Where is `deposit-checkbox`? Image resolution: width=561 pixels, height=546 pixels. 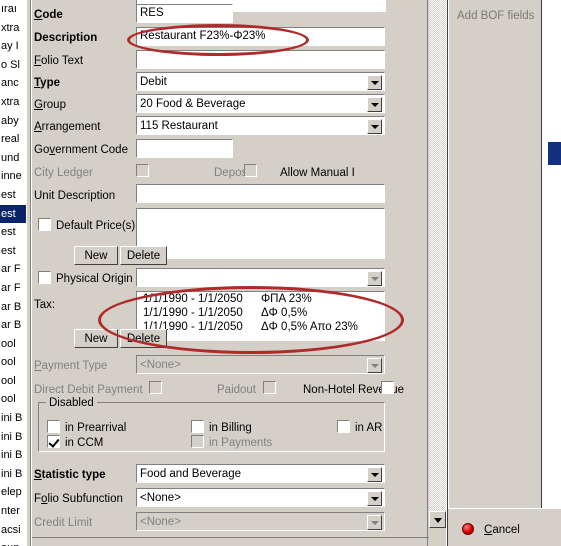 deposit-checkbox is located at coordinates (250, 170).